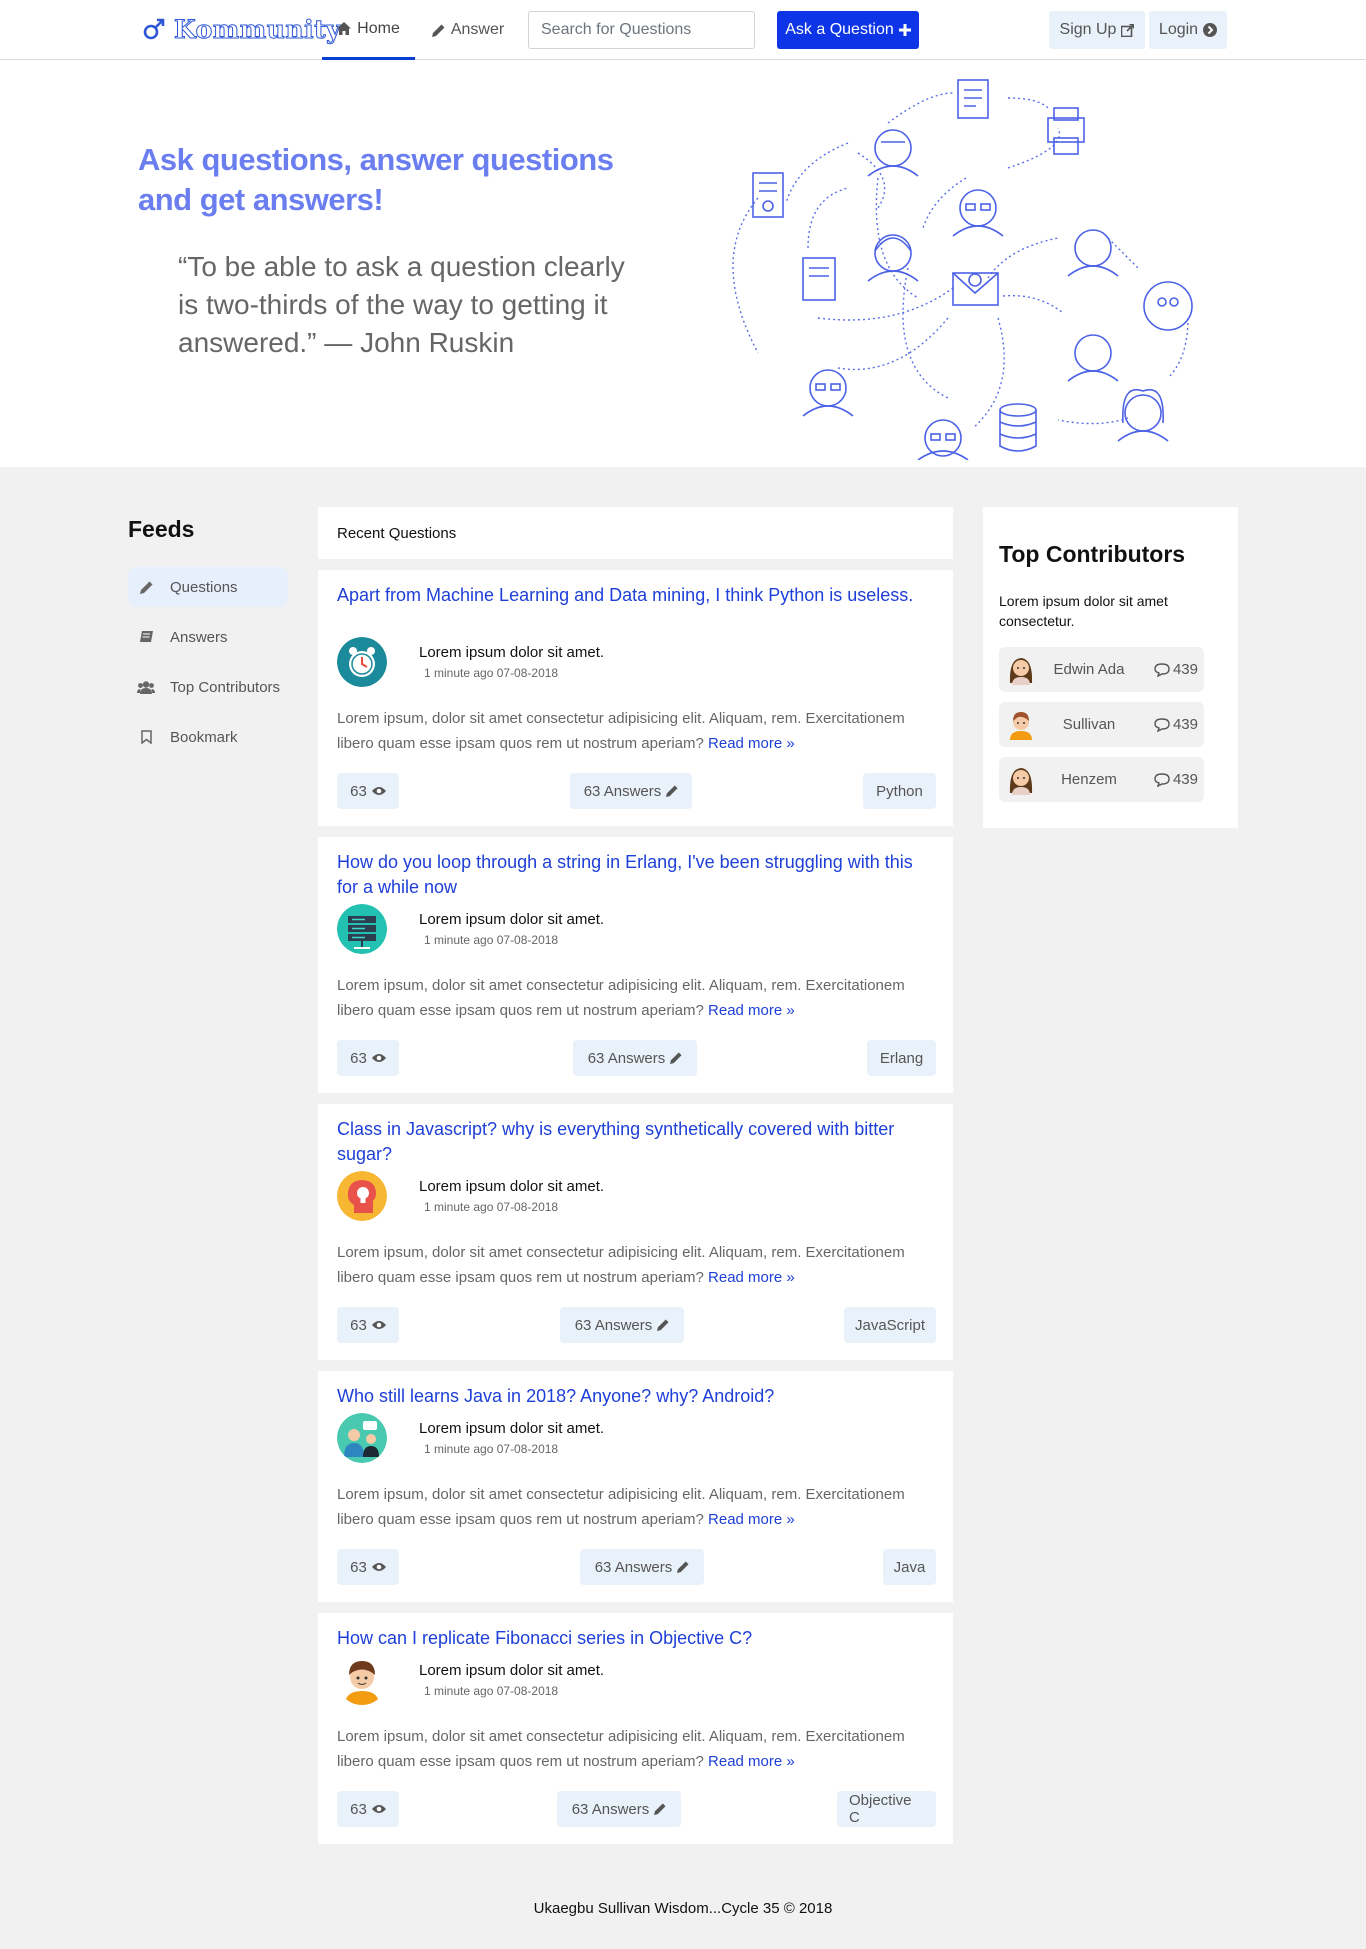  What do you see at coordinates (199, 637) in the screenshot?
I see `feed-item-label: Answers` at bounding box center [199, 637].